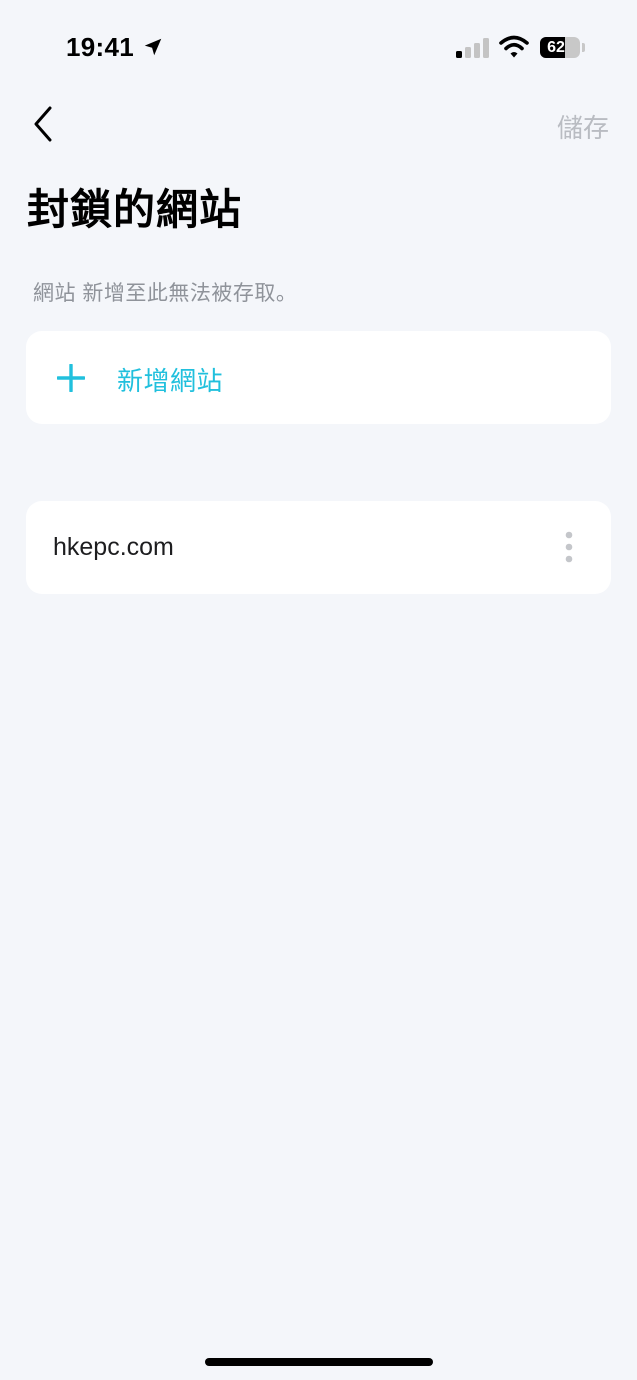 This screenshot has height=1380, width=637. I want to click on status-bar: 19:41 62, so click(318, 46).